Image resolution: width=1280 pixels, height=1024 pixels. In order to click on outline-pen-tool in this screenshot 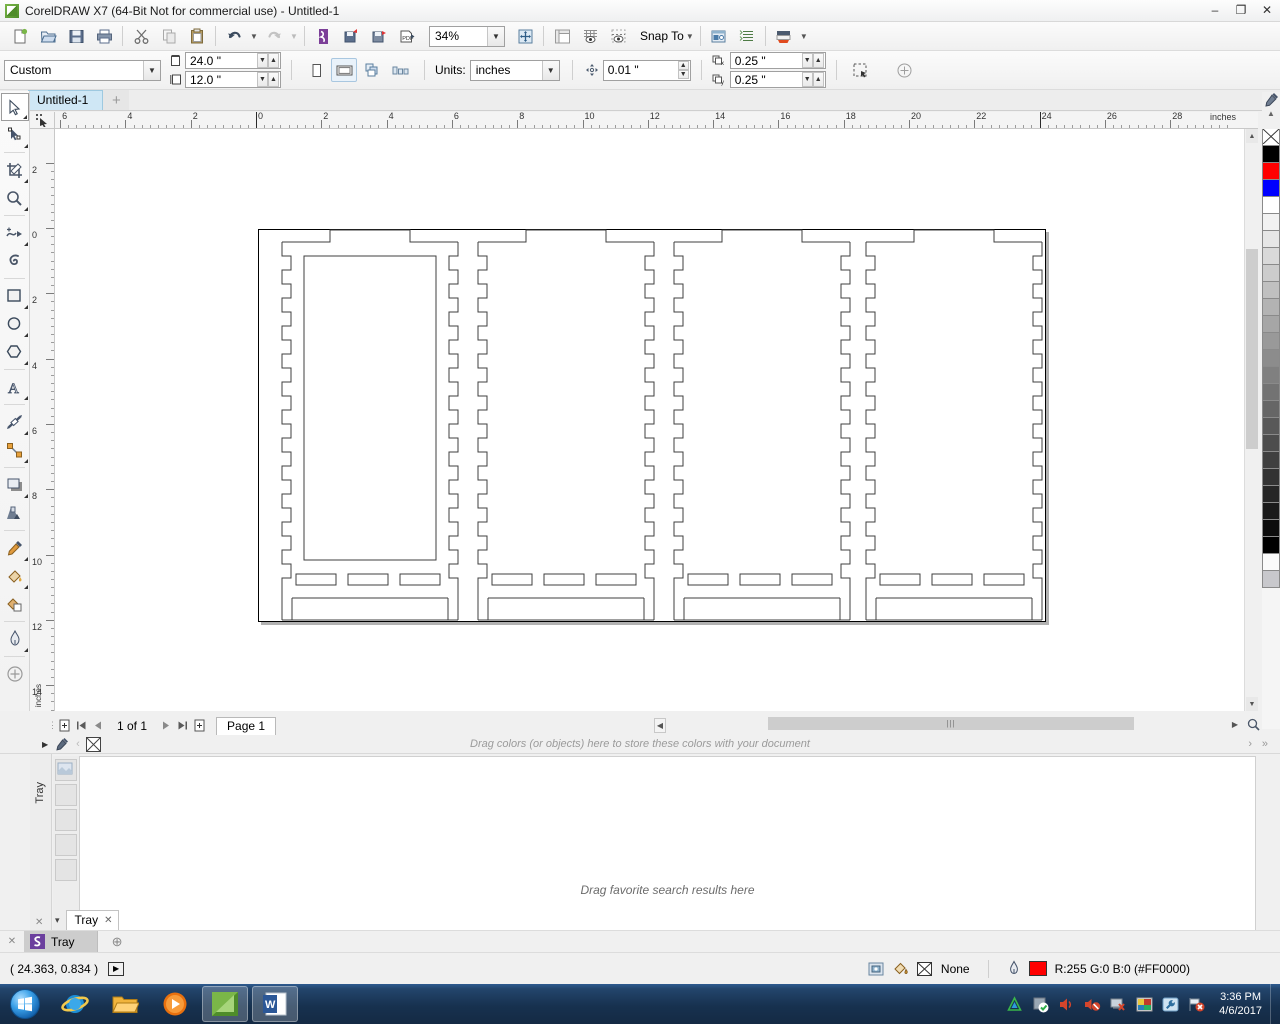, I will do `click(15, 639)`.